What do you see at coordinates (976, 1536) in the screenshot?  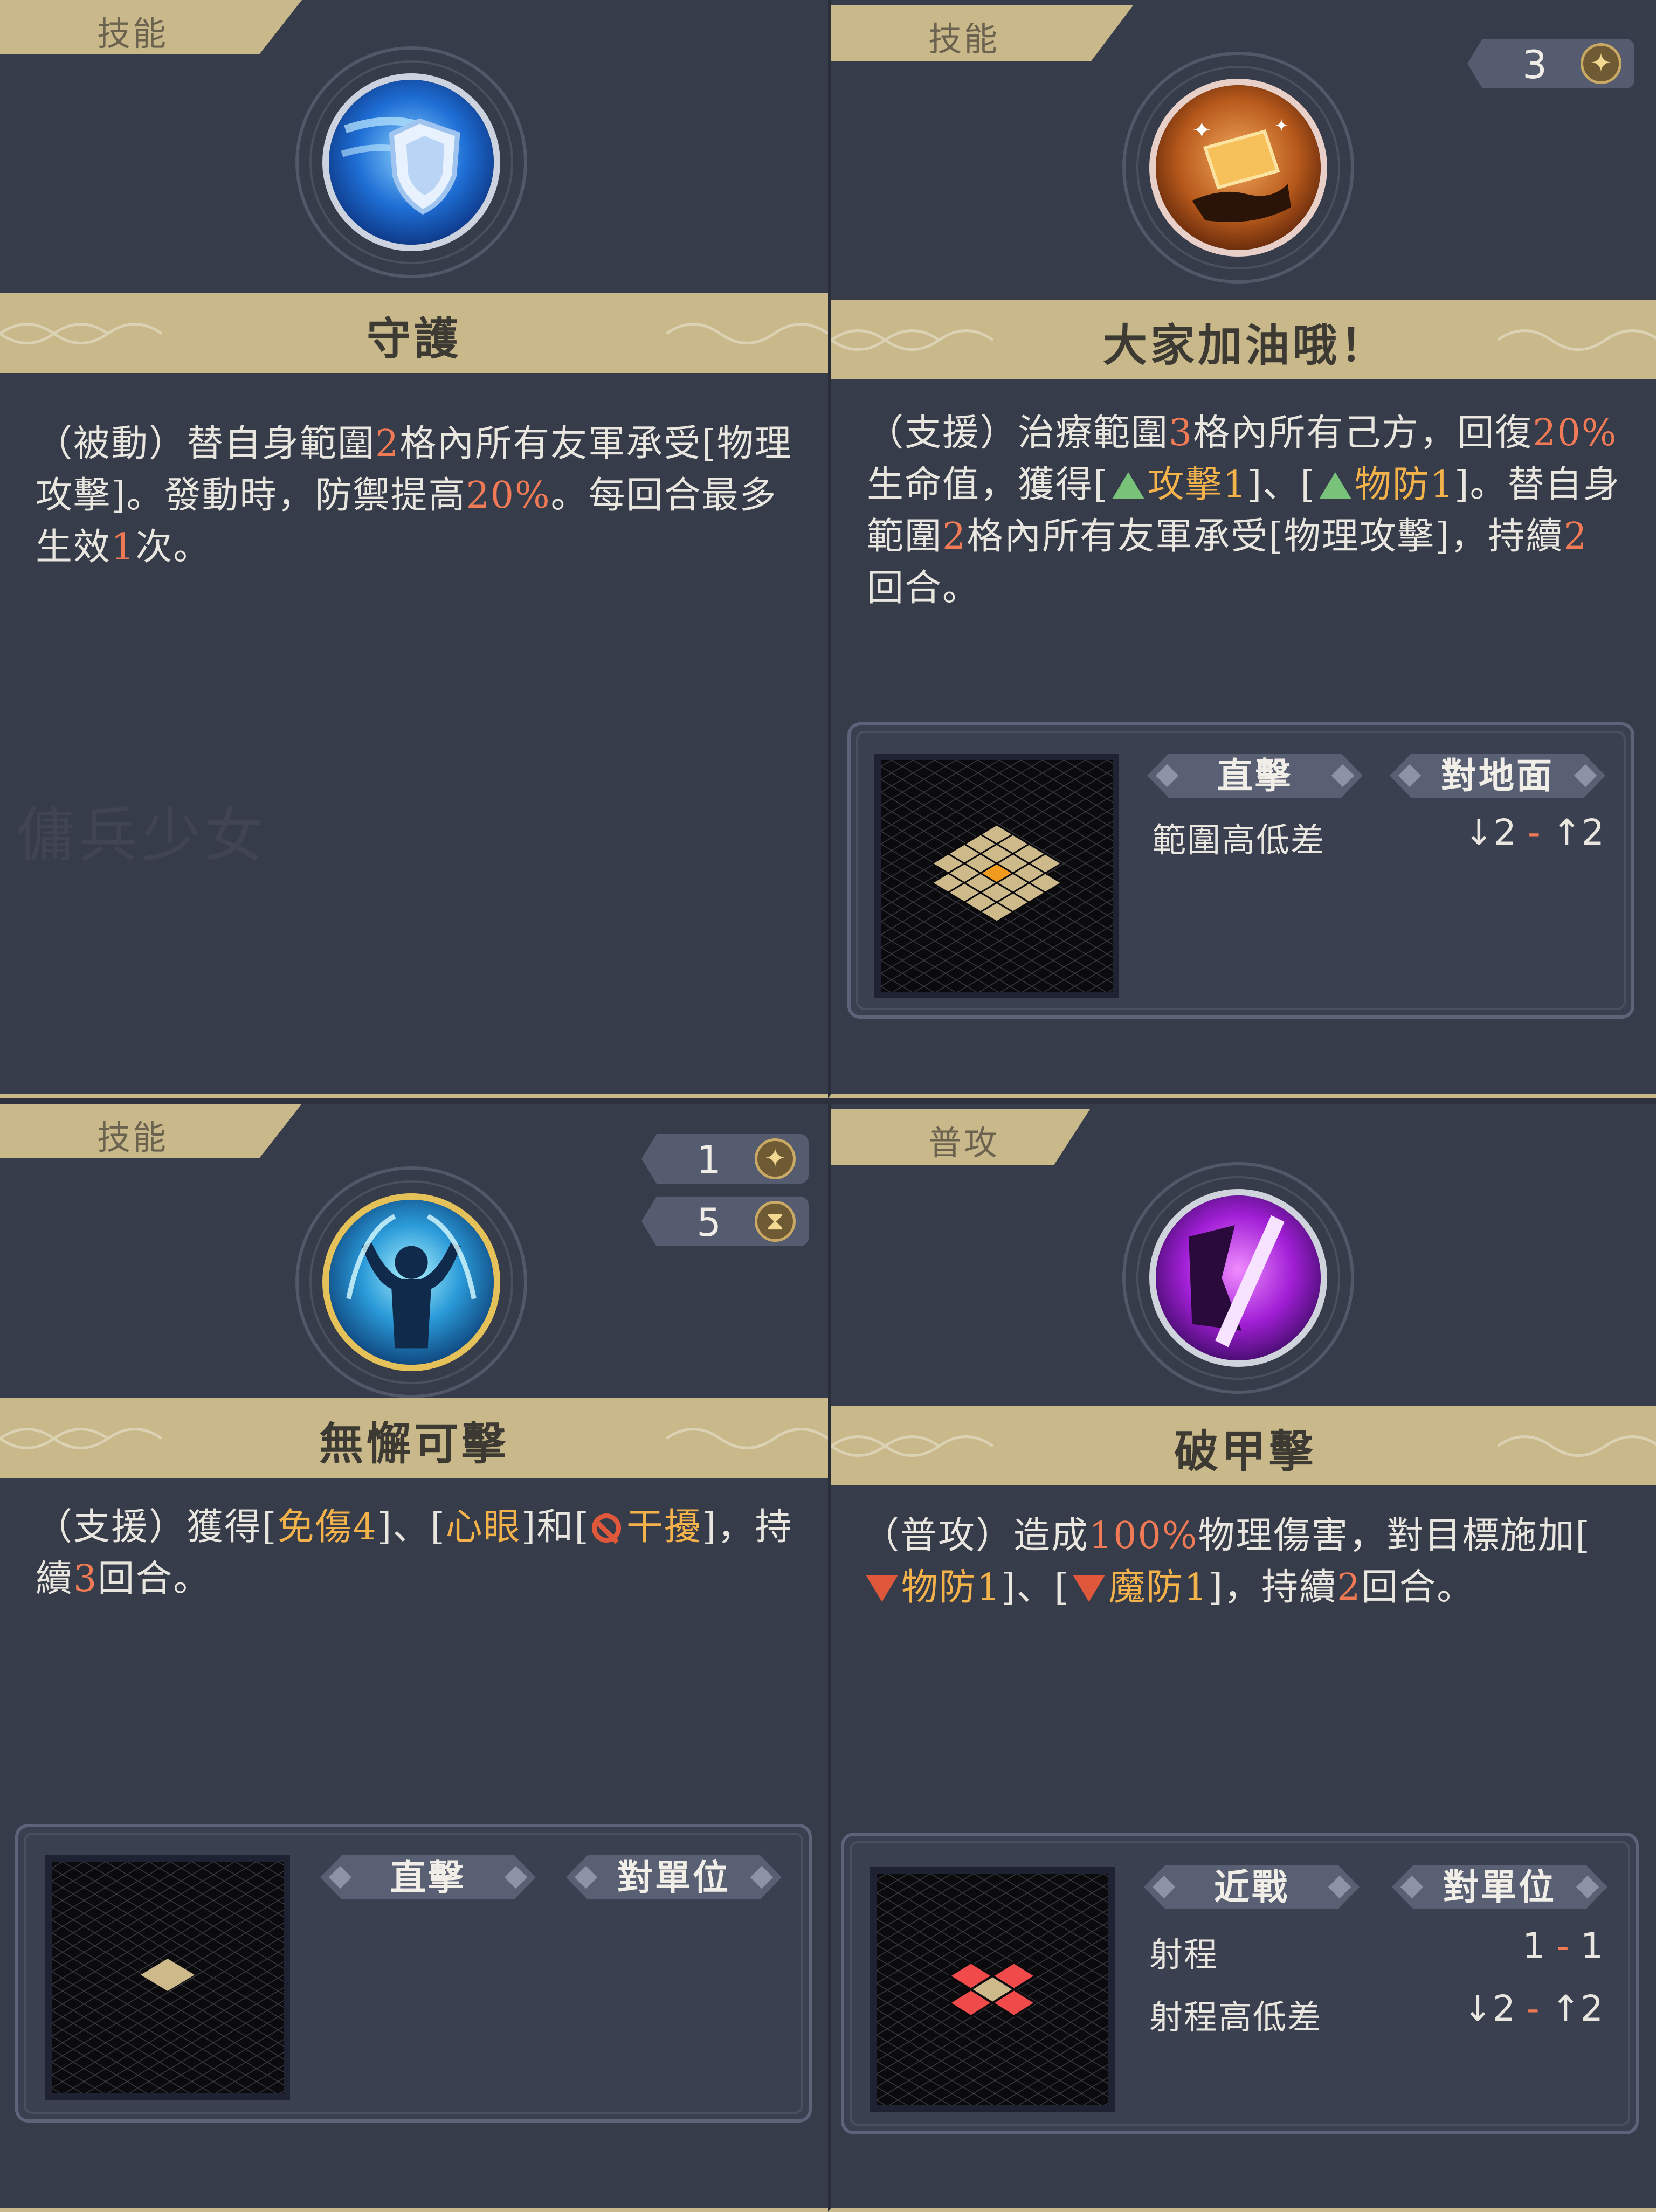 I see `desc-text: （普攻）造成` at bounding box center [976, 1536].